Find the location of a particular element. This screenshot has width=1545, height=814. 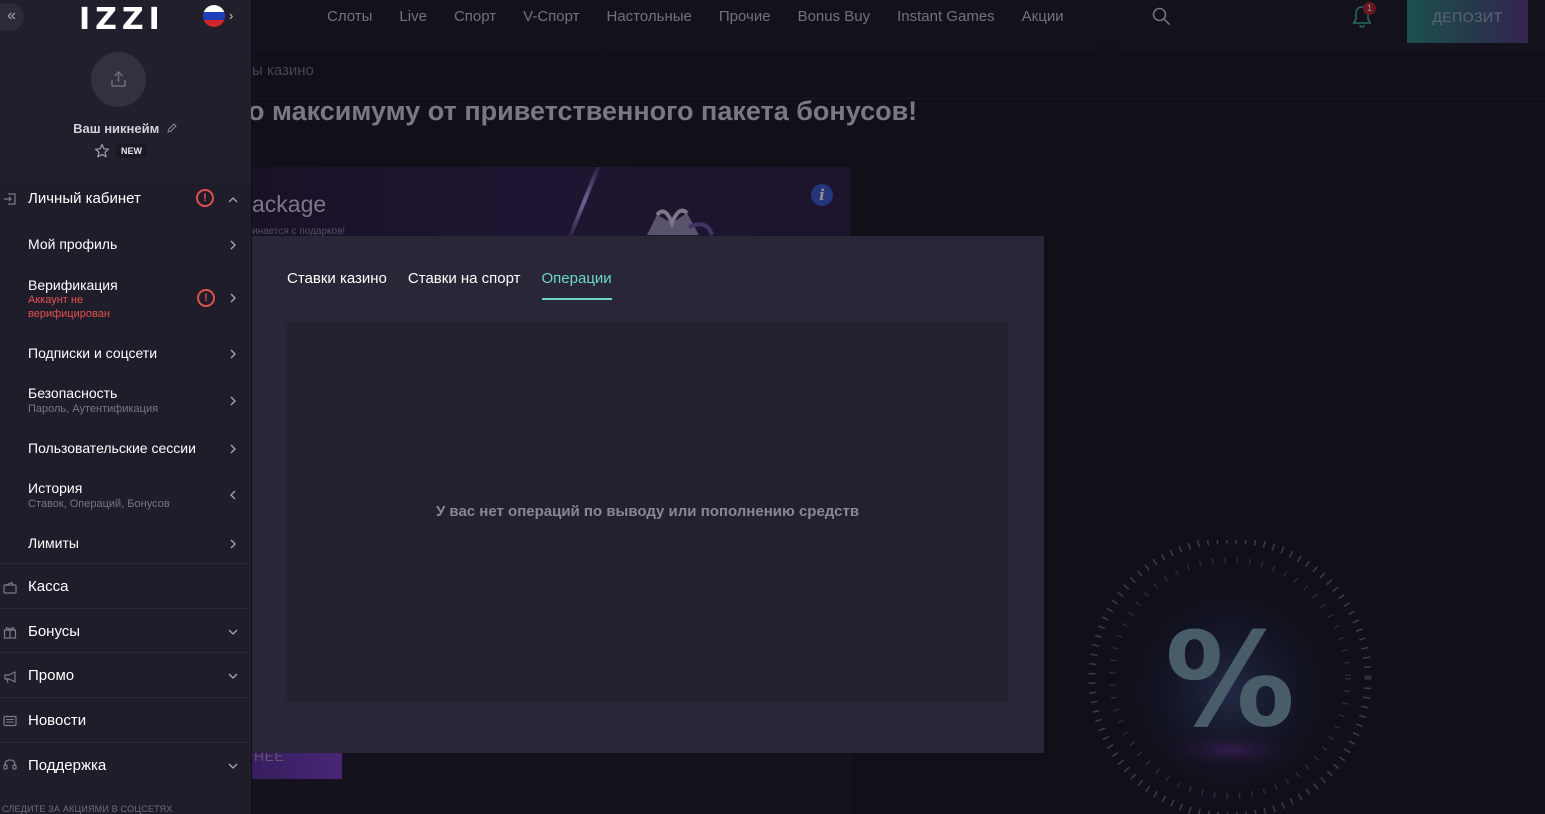

deposit-button: ДЕПОЗИТ is located at coordinates (1467, 21).